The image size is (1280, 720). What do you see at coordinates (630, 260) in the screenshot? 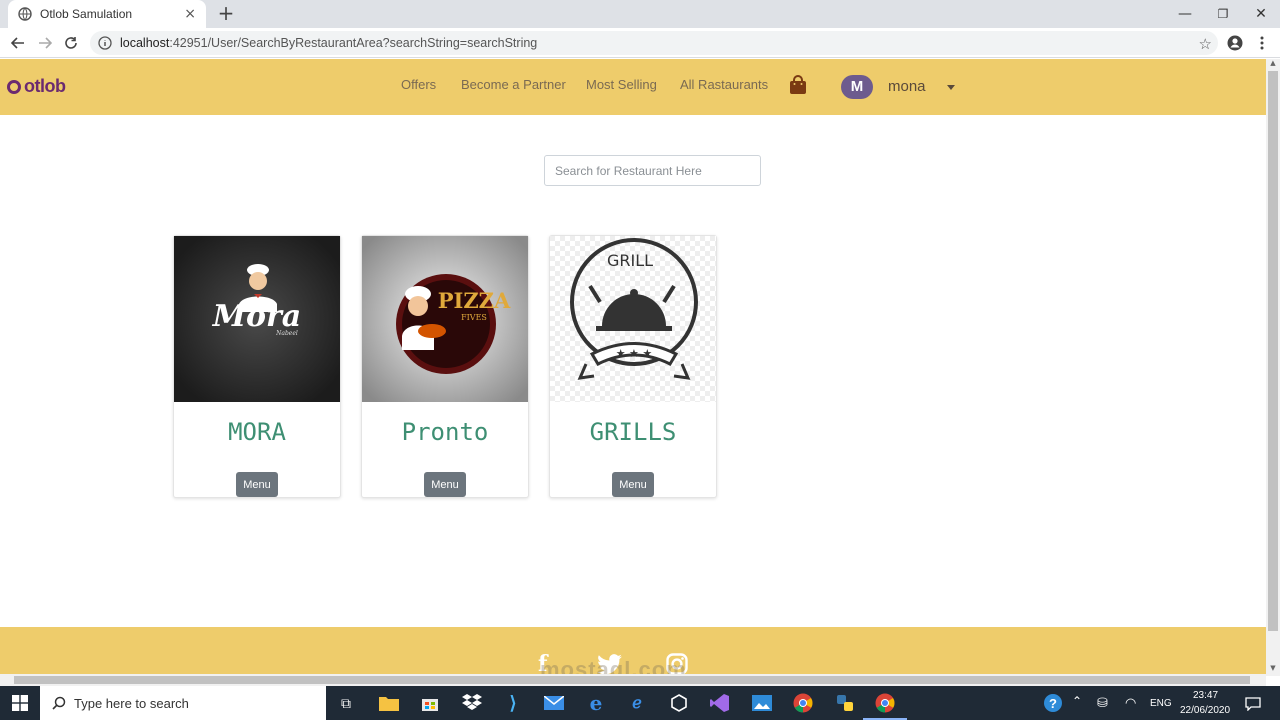
I see `svg-text: GRILL` at bounding box center [630, 260].